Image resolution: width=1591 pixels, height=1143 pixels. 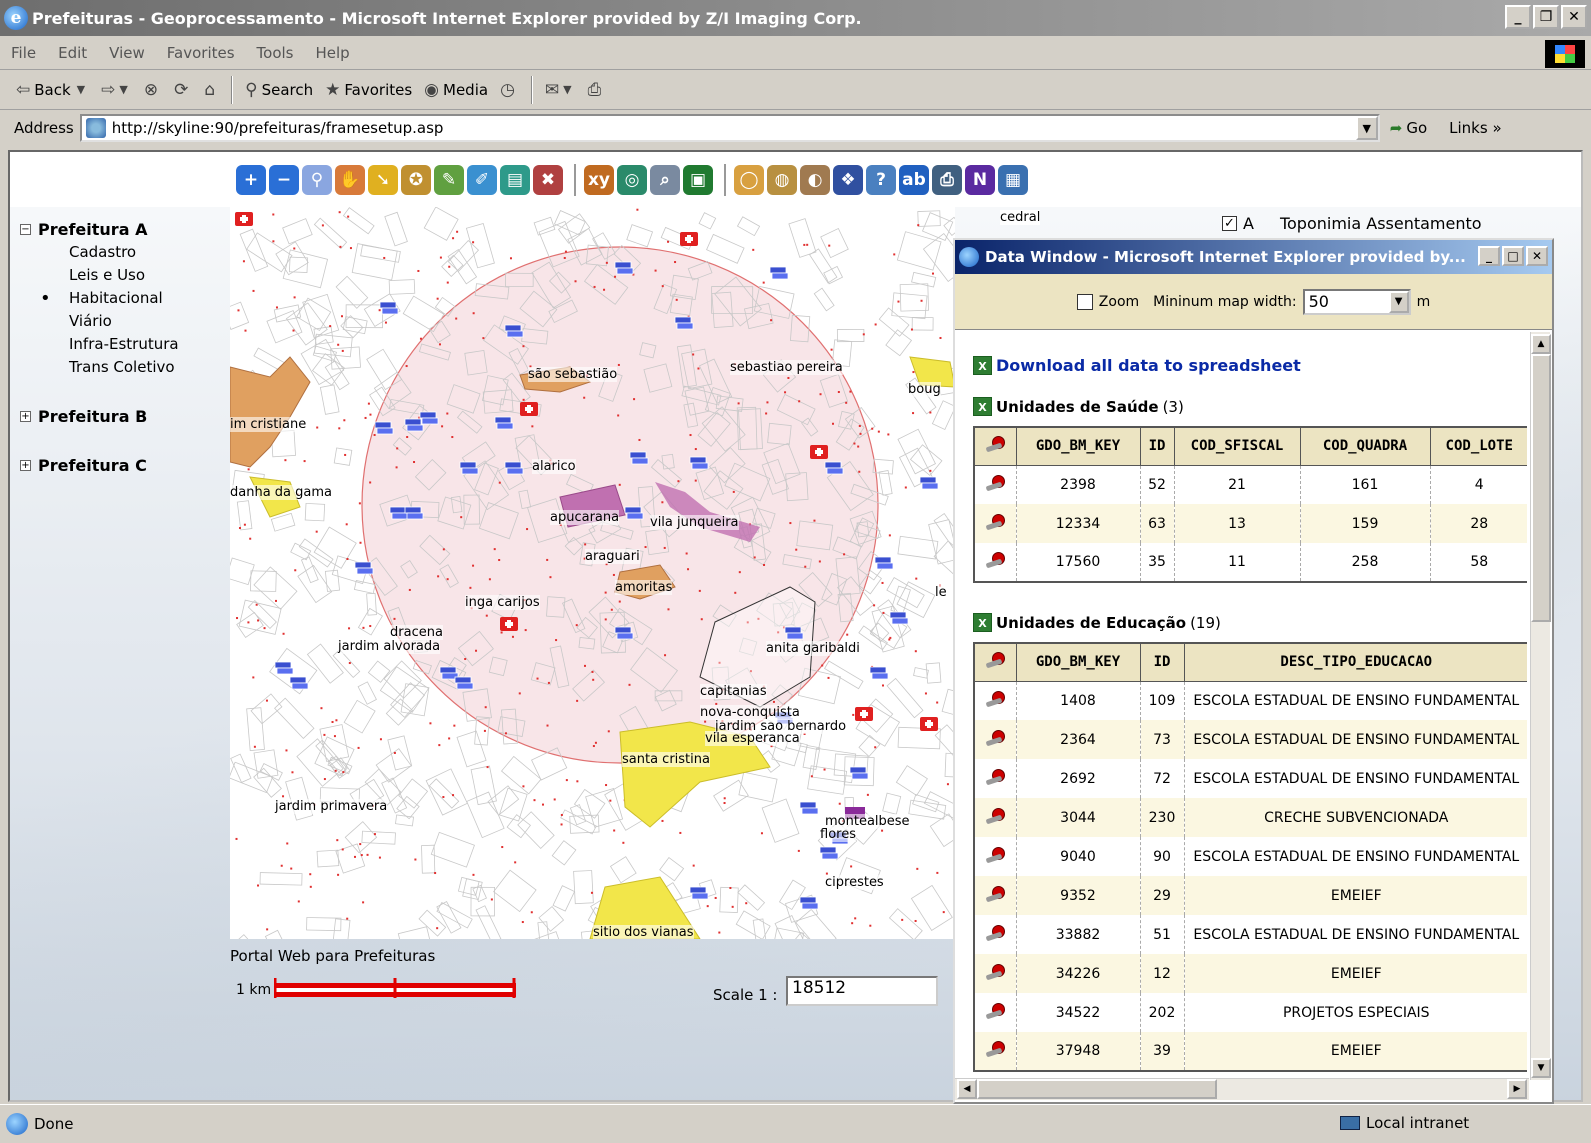 I want to click on educacao-row: 9352 29 EMEIEF, so click(x=1250, y=895).